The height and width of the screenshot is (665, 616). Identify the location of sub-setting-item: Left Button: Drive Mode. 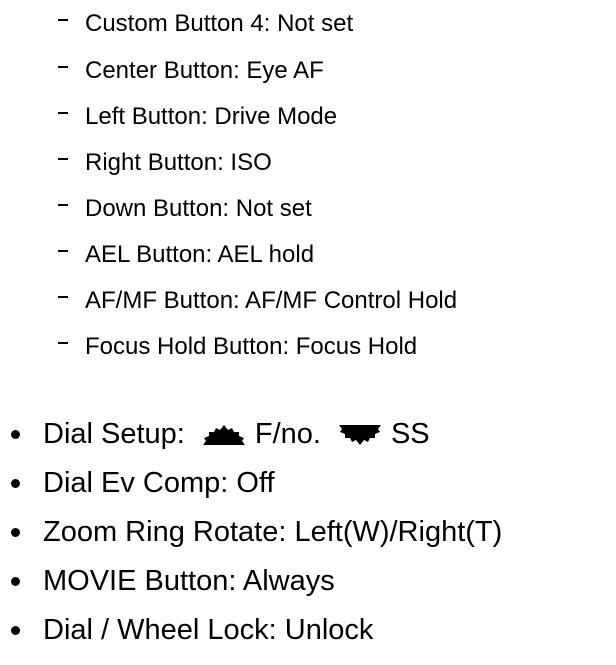
(257, 117).